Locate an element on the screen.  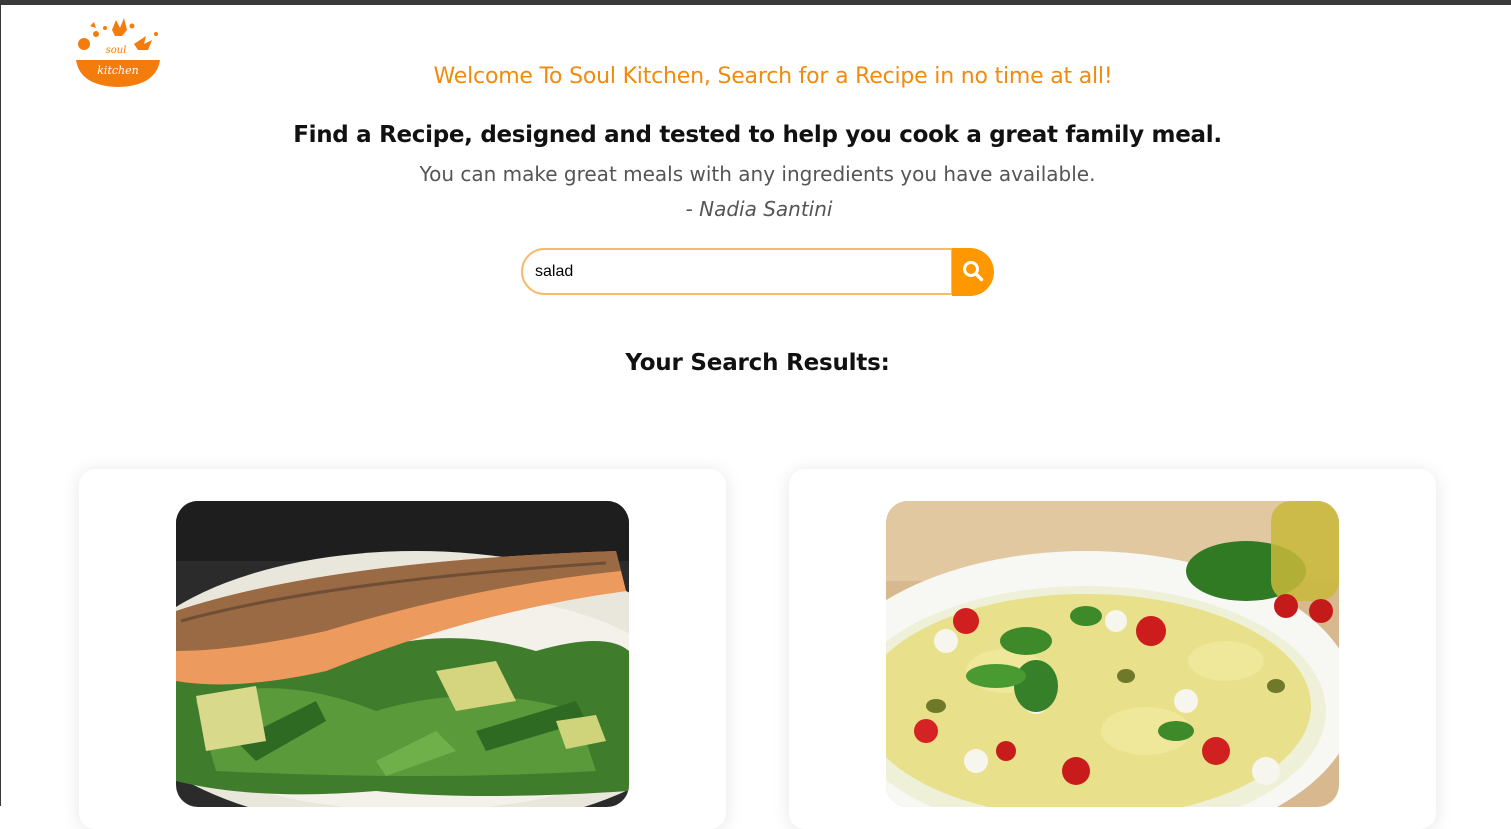
recipe-image-salmon-salad is located at coordinates (402, 654).